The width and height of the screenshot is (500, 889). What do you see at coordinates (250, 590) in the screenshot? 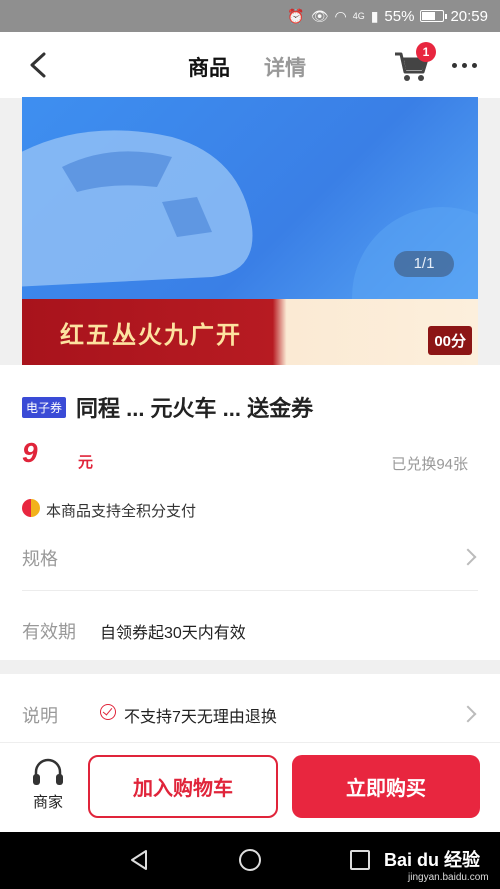
I see `divider` at bounding box center [250, 590].